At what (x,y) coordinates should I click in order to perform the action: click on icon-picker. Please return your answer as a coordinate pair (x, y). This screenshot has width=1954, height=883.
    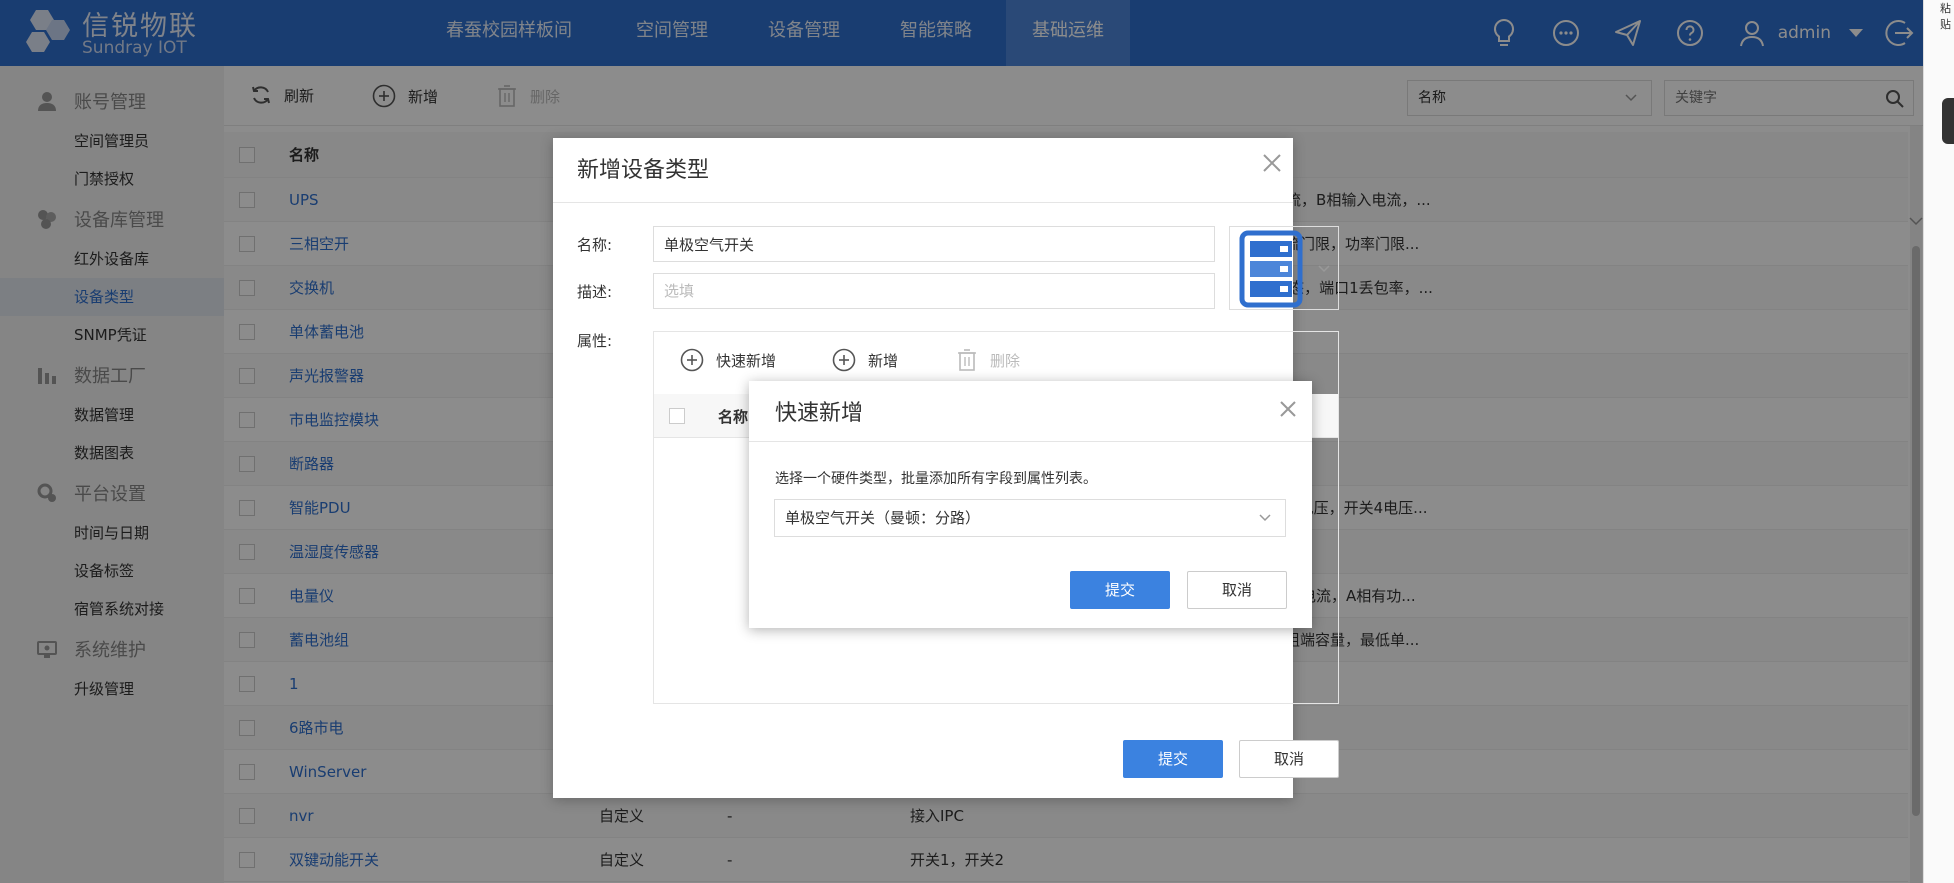
    Looking at the image, I should click on (1284, 268).